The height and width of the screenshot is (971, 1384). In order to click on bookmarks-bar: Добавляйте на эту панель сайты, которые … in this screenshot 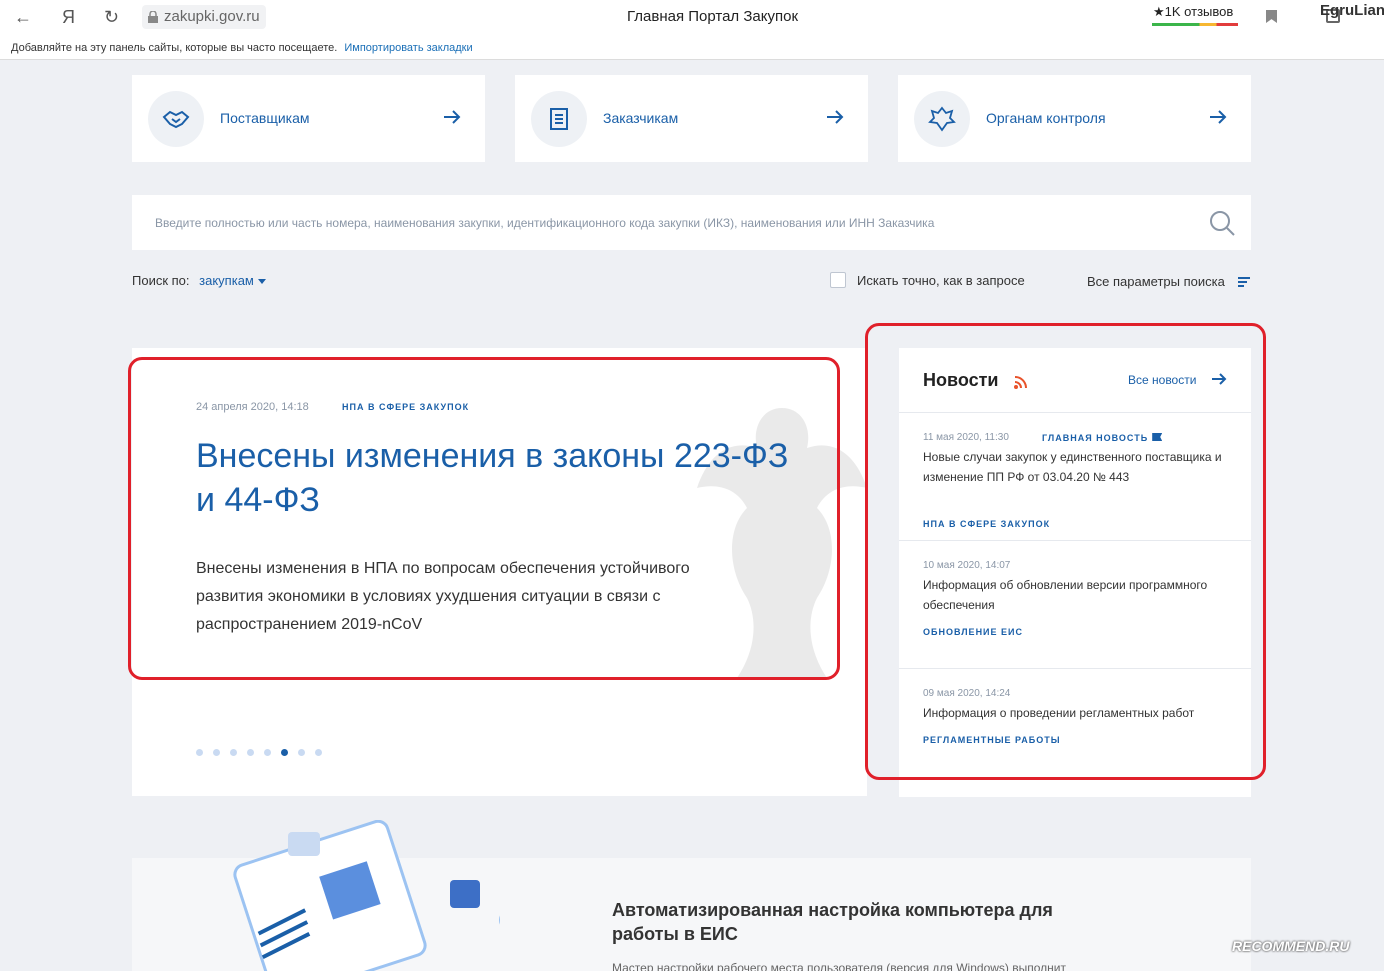, I will do `click(692, 48)`.